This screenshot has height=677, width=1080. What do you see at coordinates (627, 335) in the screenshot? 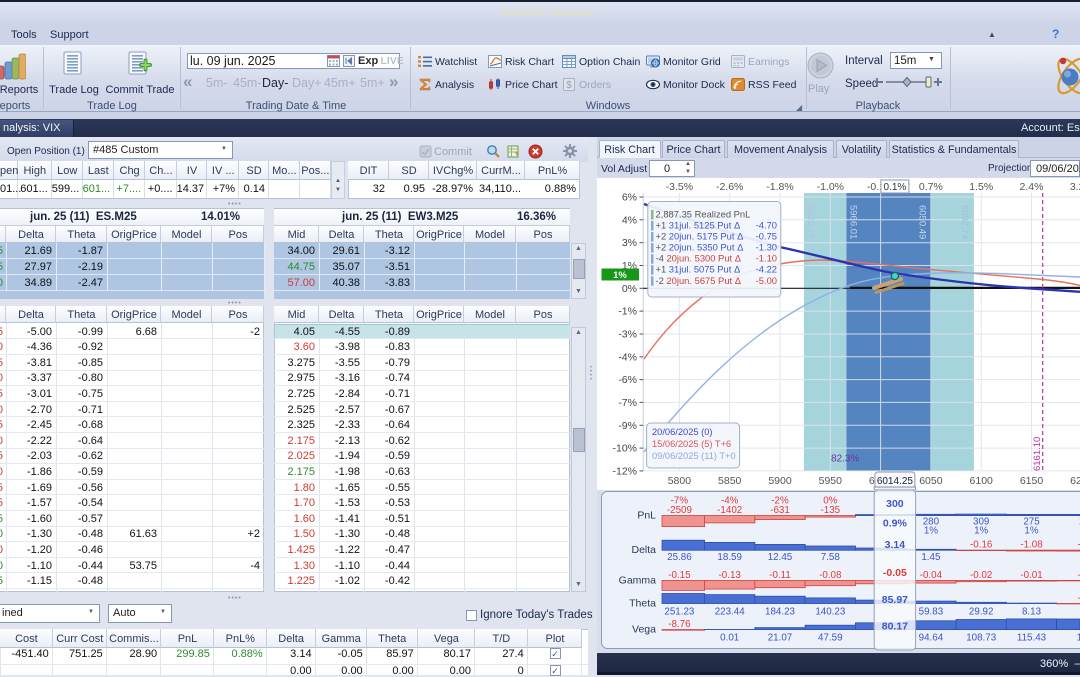
I see `svg-text: -3%` at bounding box center [627, 335].